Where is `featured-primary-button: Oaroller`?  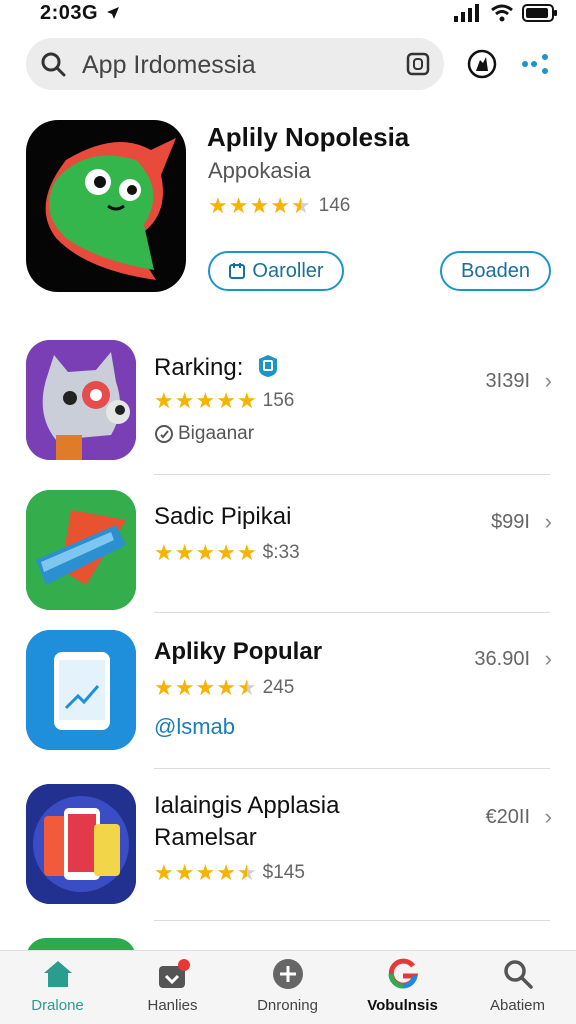
featured-primary-button: Oaroller is located at coordinates (276, 271).